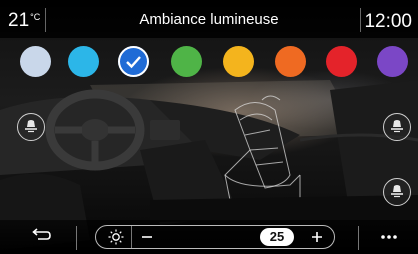 The height and width of the screenshot is (254, 418). What do you see at coordinates (277, 237) in the screenshot?
I see `brightness-value: 25` at bounding box center [277, 237].